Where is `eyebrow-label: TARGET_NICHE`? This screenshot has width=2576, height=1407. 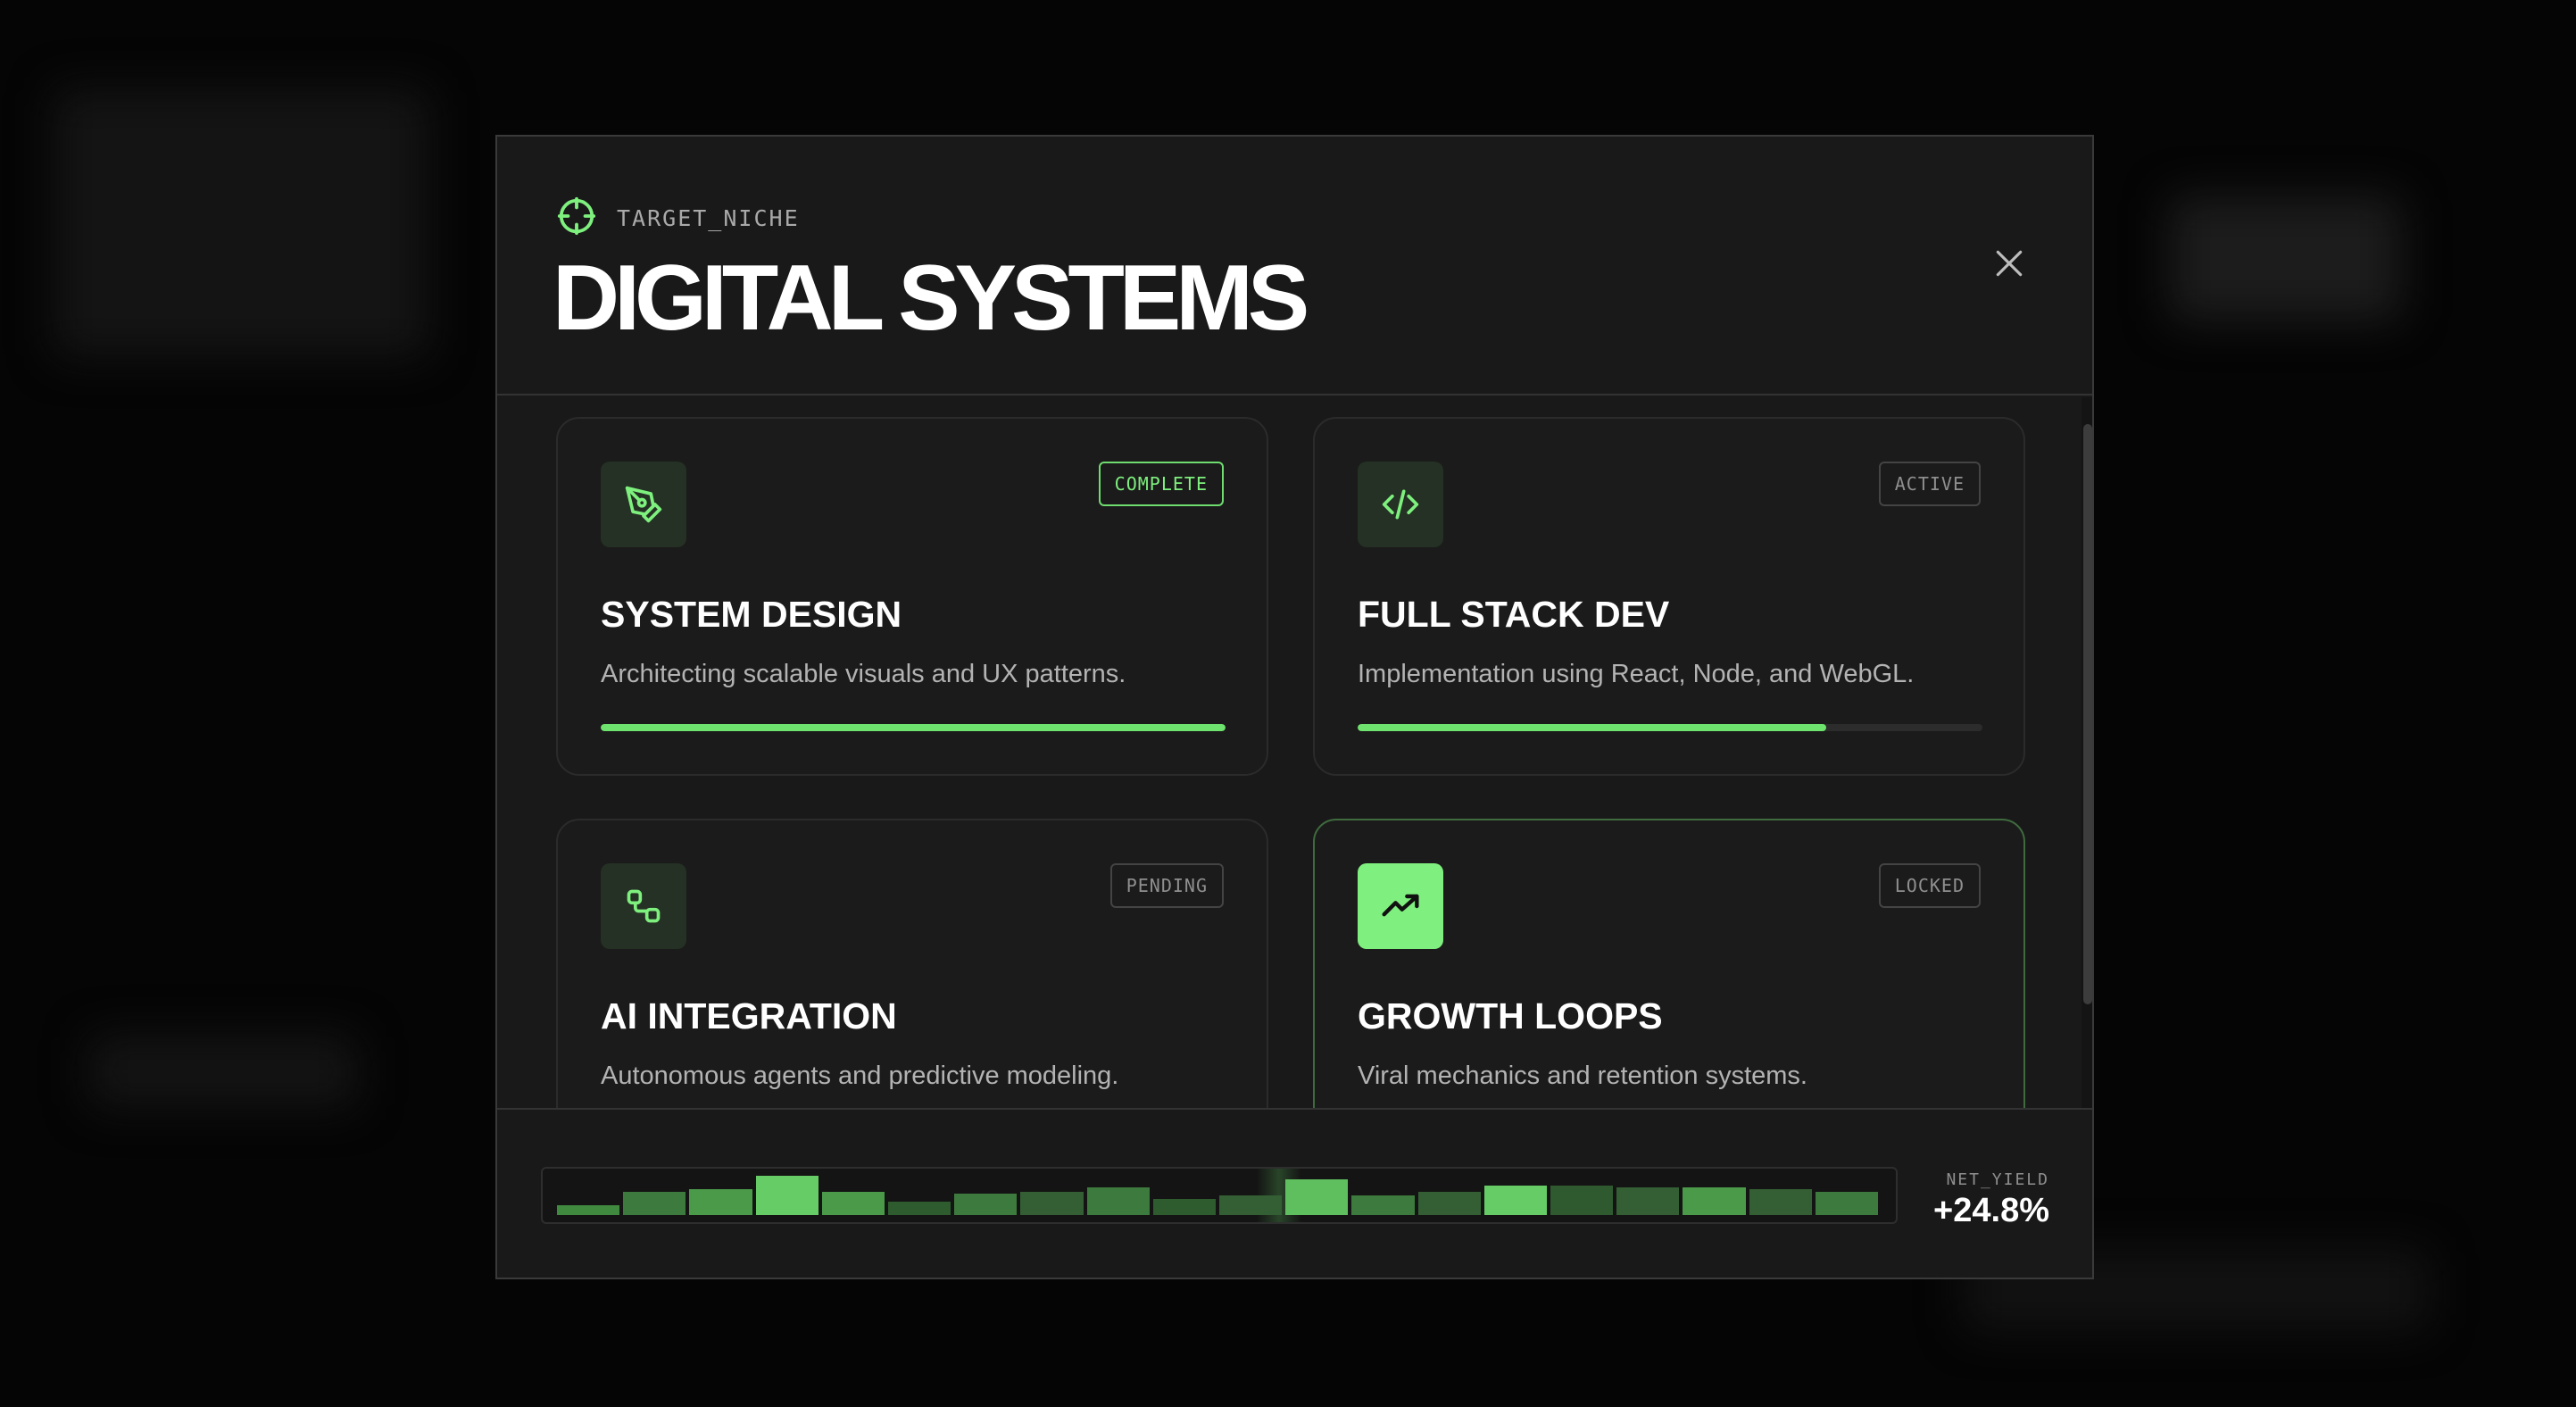 eyebrow-label: TARGET_NICHE is located at coordinates (709, 218).